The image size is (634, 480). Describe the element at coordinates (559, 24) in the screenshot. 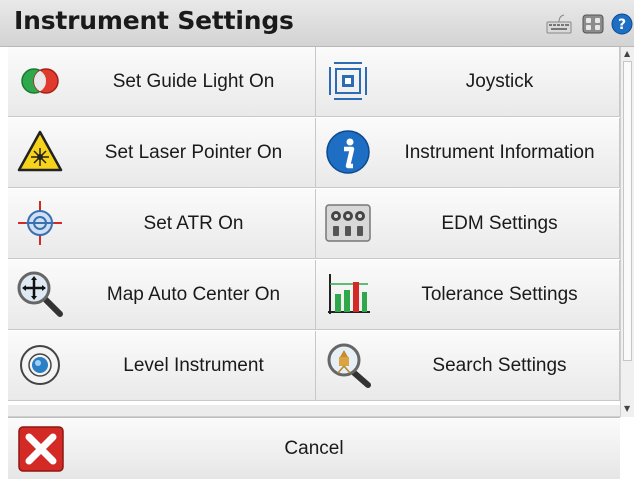

I see `keyboard-icon` at that location.